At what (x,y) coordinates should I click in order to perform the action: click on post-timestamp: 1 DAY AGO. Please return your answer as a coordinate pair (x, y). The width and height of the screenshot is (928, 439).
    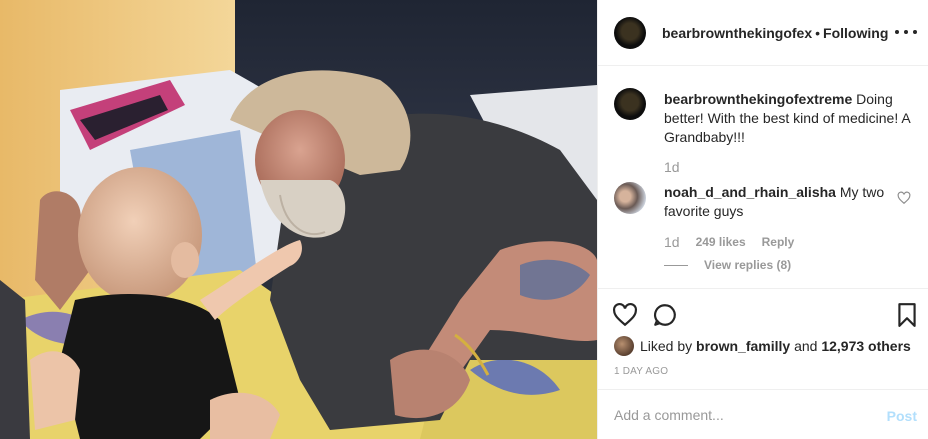
    Looking at the image, I should click on (641, 371).